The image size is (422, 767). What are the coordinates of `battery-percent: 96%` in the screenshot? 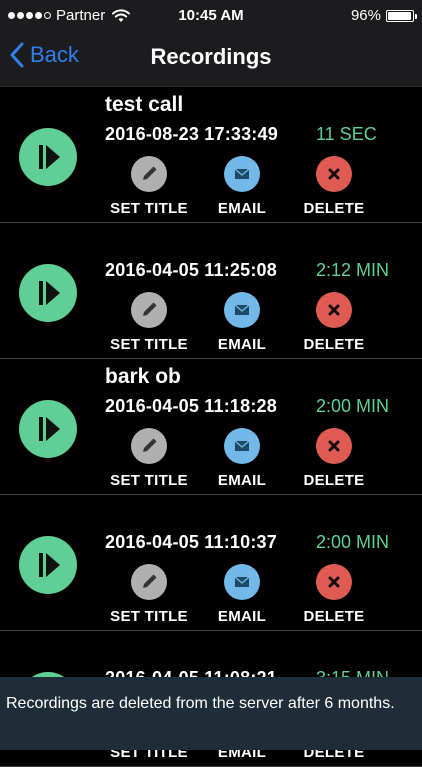 It's located at (365, 15).